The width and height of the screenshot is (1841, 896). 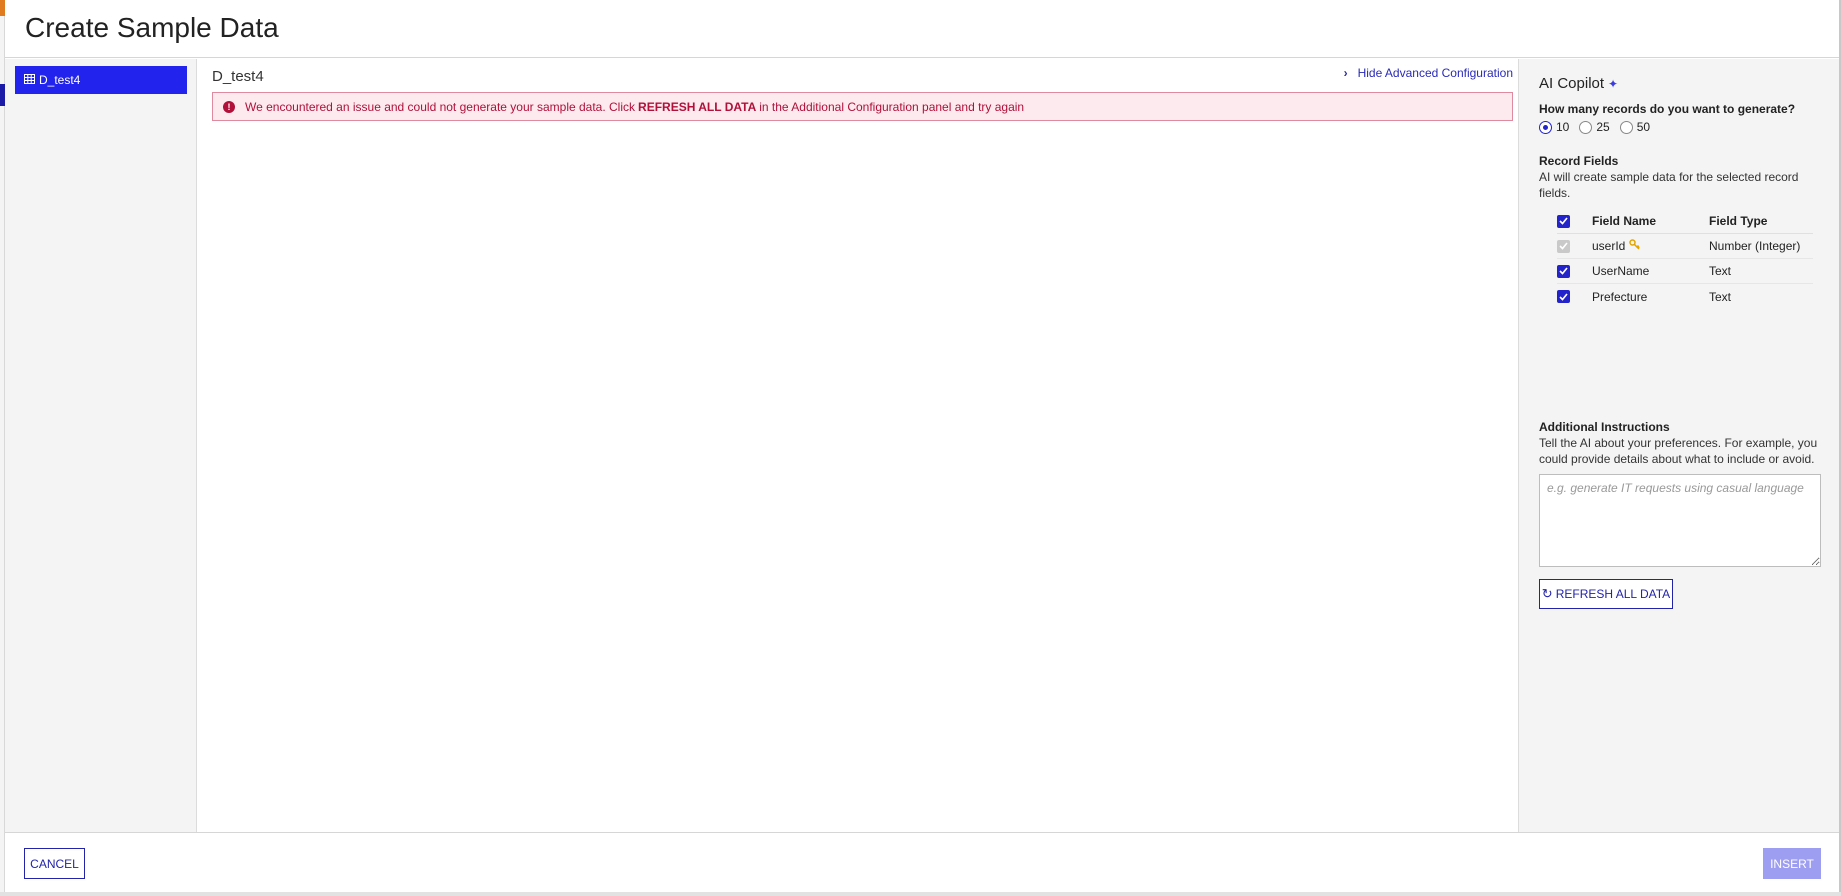 What do you see at coordinates (1609, 246) in the screenshot?
I see `field-name: userId` at bounding box center [1609, 246].